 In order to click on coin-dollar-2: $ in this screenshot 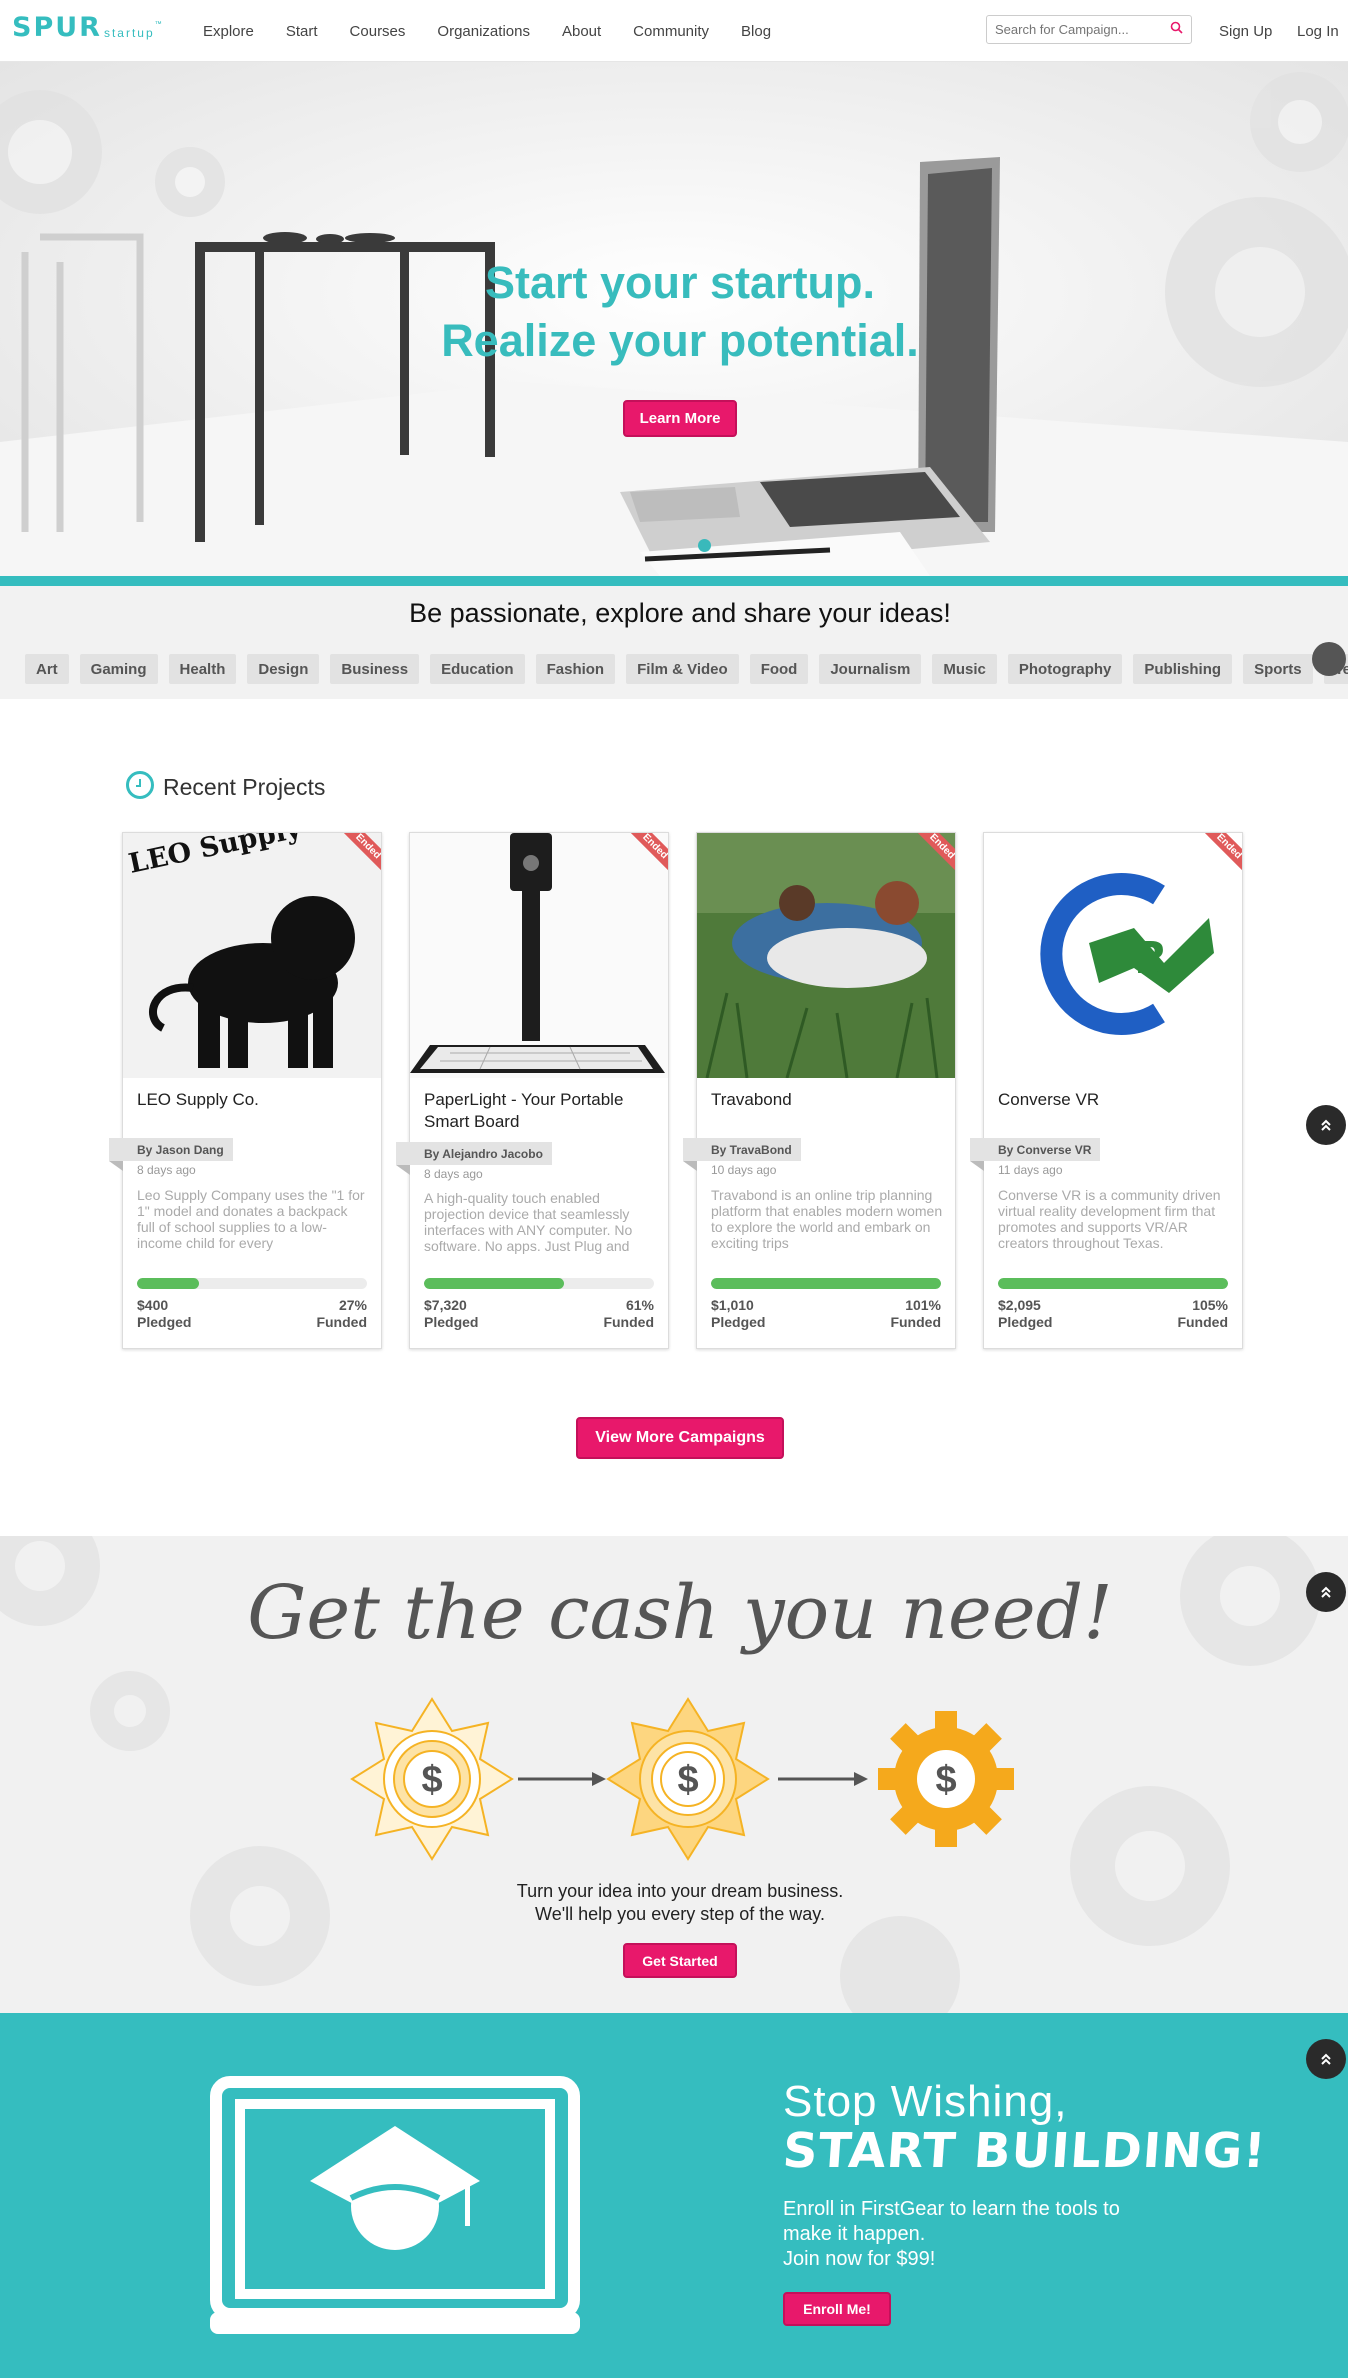, I will do `click(687, 1780)`.